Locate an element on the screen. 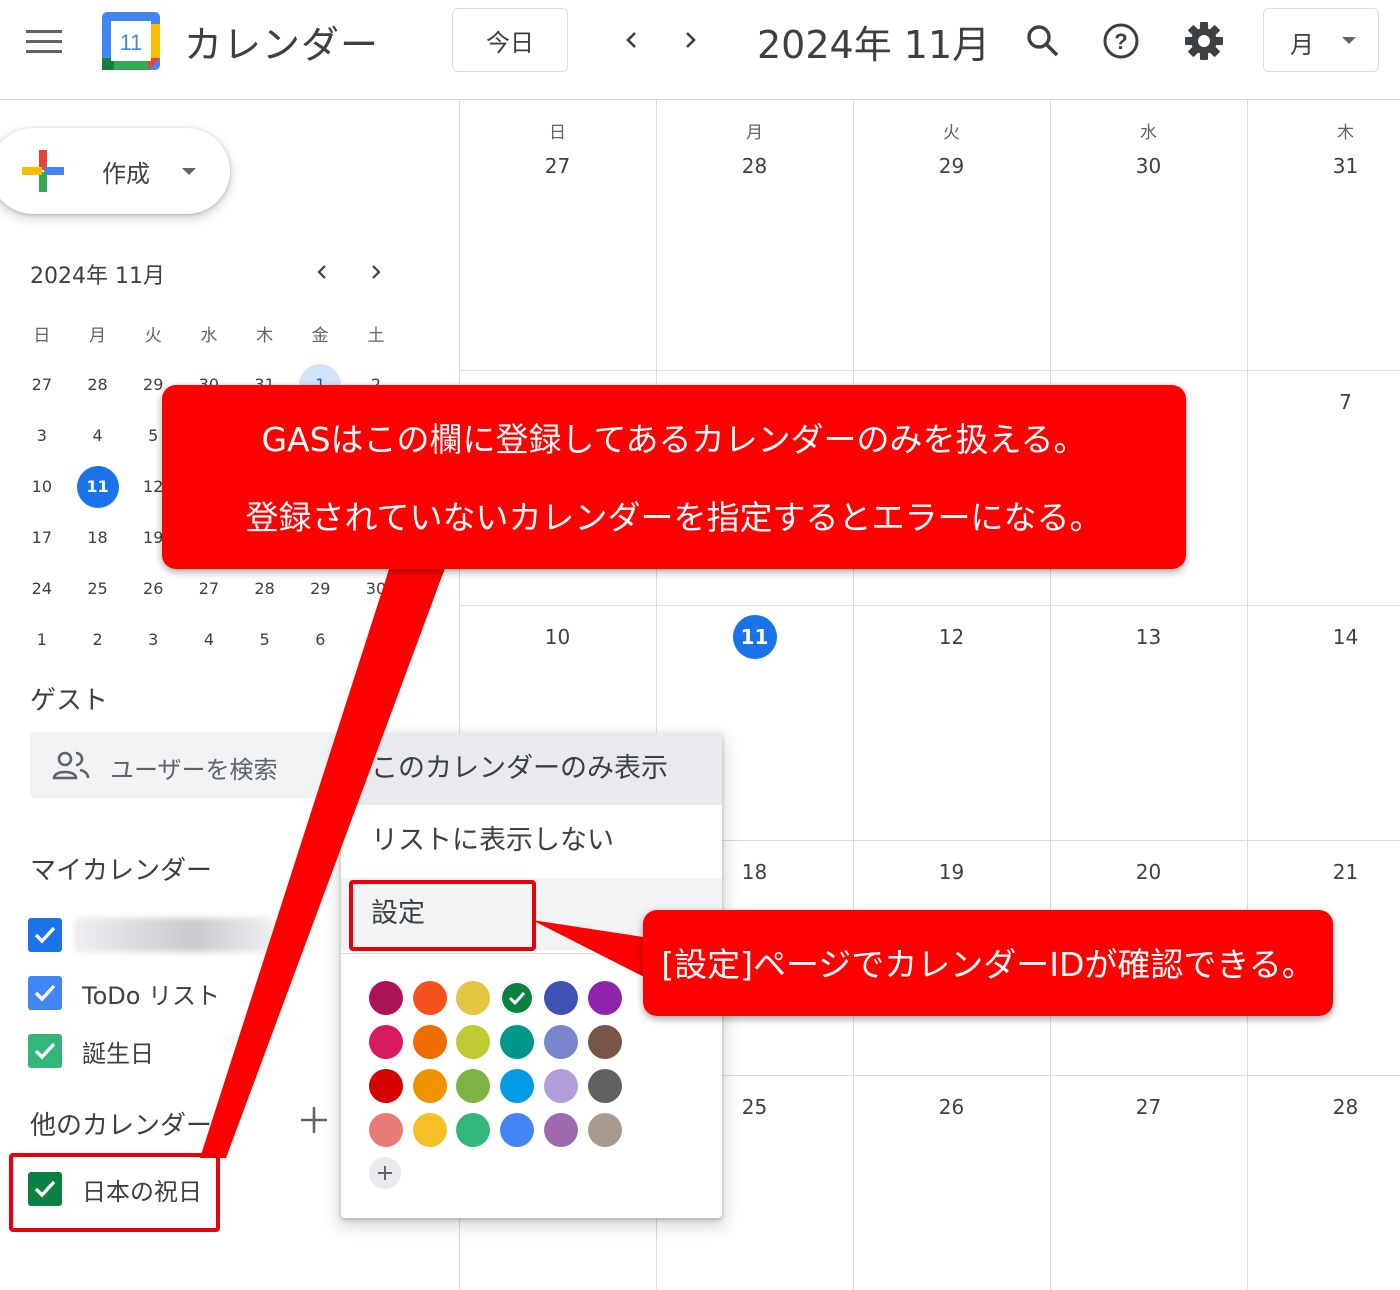  calendar-list-item is located at coordinates (151, 935).